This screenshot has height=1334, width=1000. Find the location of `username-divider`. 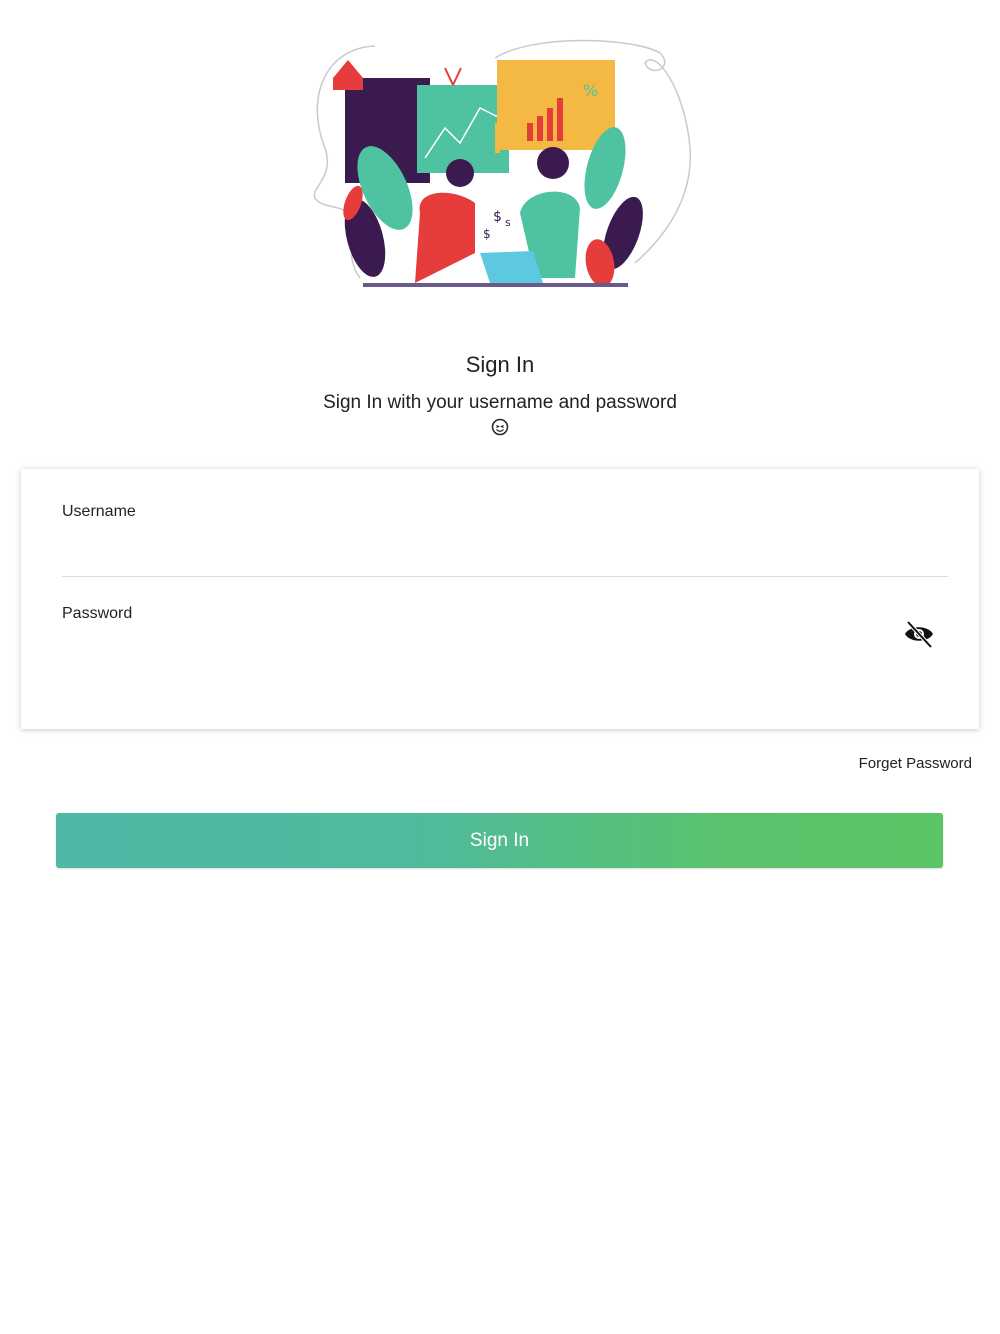

username-divider is located at coordinates (505, 576).